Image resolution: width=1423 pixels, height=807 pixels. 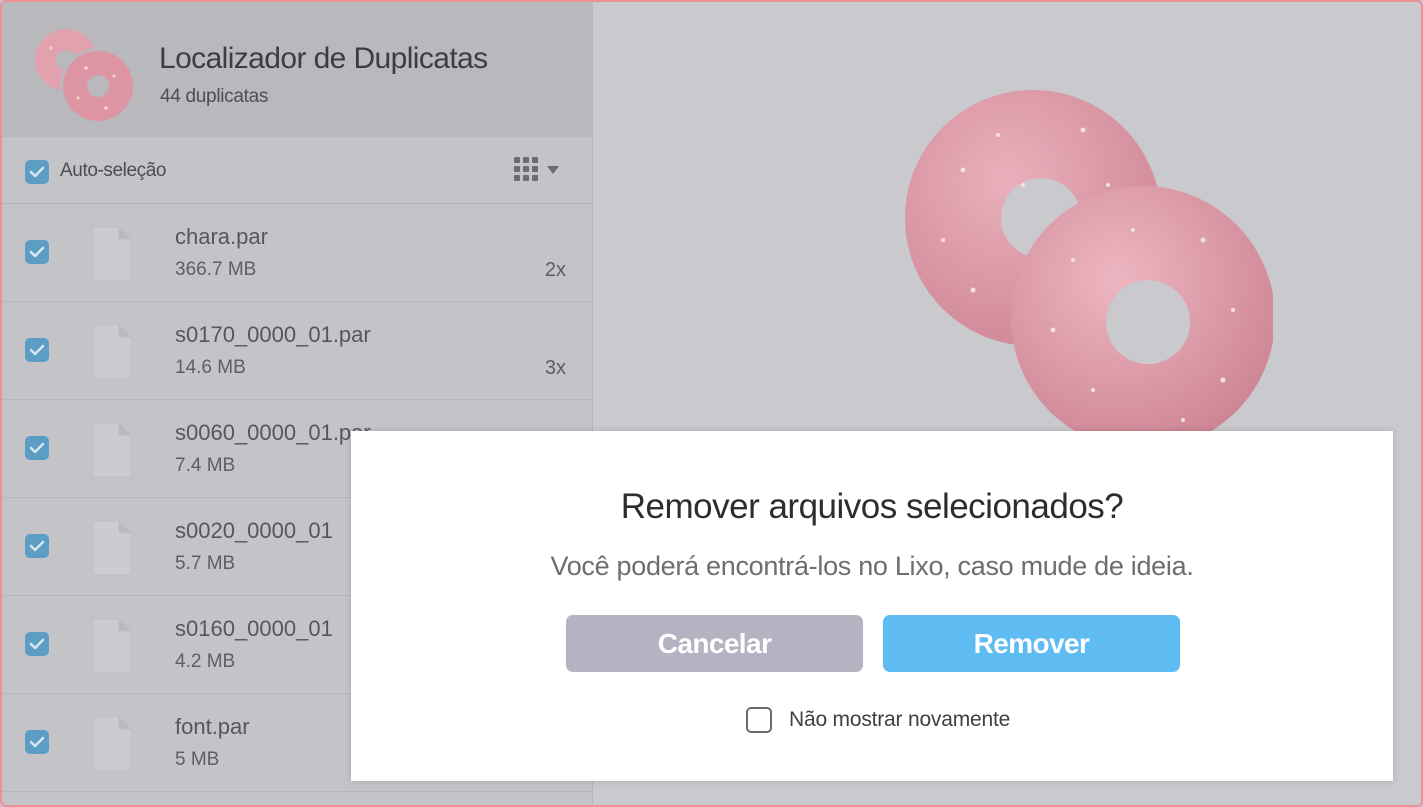 I want to click on auto-select-label: Auto-seleção, so click(x=113, y=170).